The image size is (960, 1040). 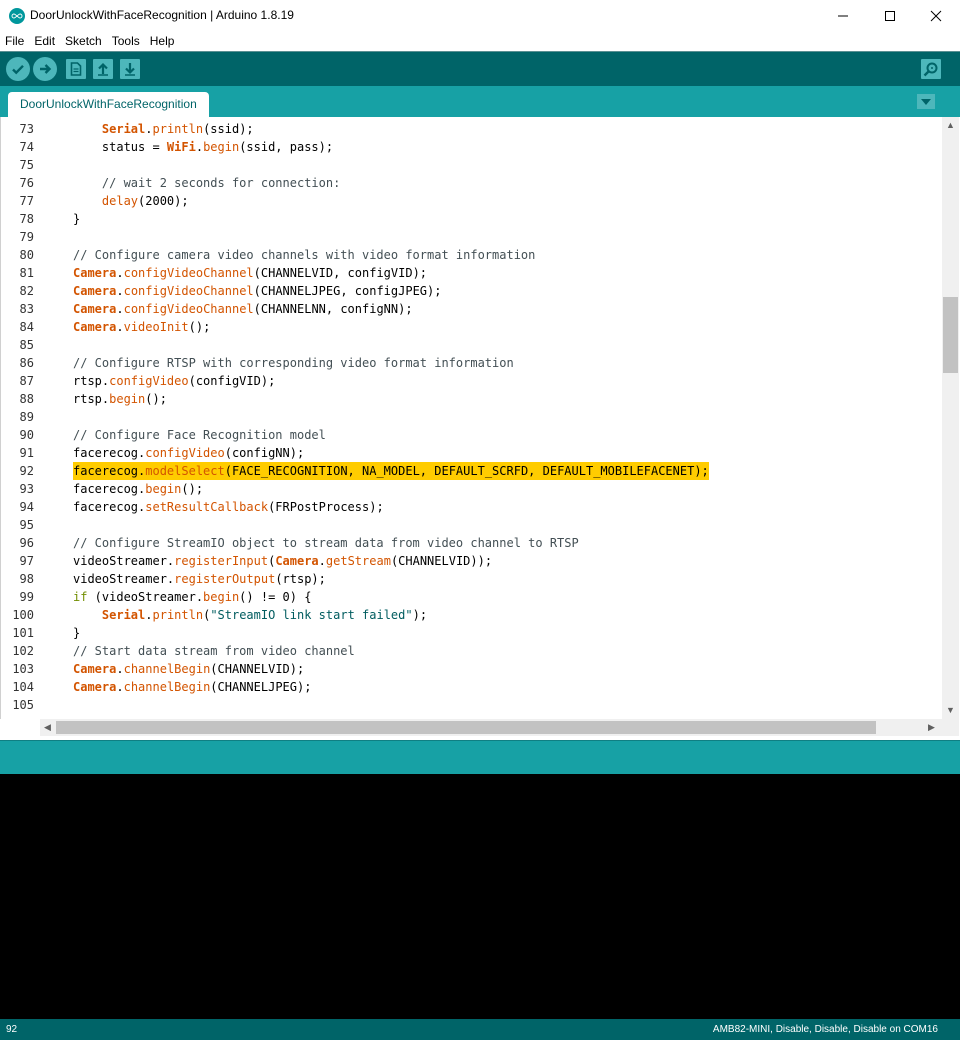 I want to click on tab-doorunlockwithfacerecognition: DoorUnlockWithFaceRecognition, so click(x=108, y=104).